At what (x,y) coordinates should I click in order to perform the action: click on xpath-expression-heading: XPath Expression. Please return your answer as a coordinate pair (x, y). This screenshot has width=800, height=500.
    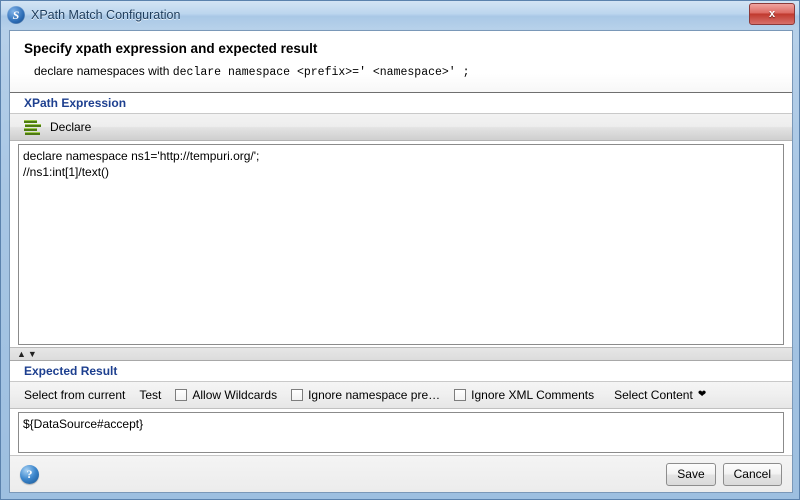
    Looking at the image, I should click on (75, 103).